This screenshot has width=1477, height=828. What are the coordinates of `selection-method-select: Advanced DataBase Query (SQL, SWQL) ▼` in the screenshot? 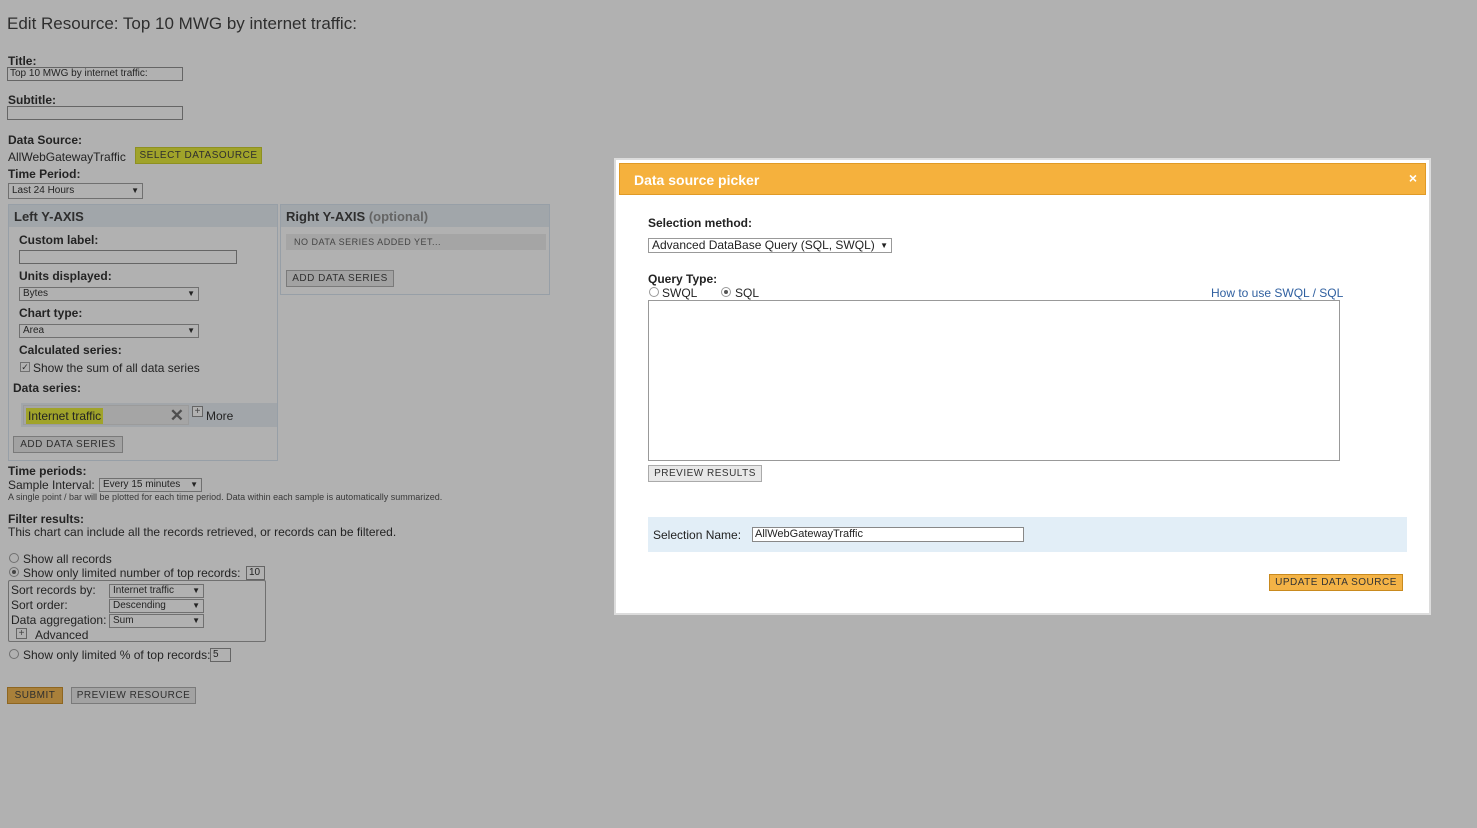 It's located at (770, 245).